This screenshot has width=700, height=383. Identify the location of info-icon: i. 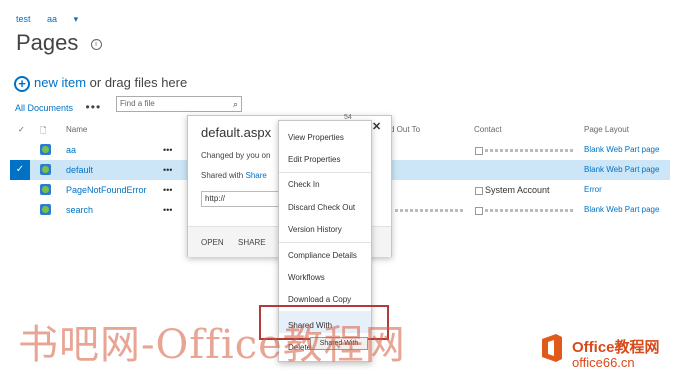
(96, 44).